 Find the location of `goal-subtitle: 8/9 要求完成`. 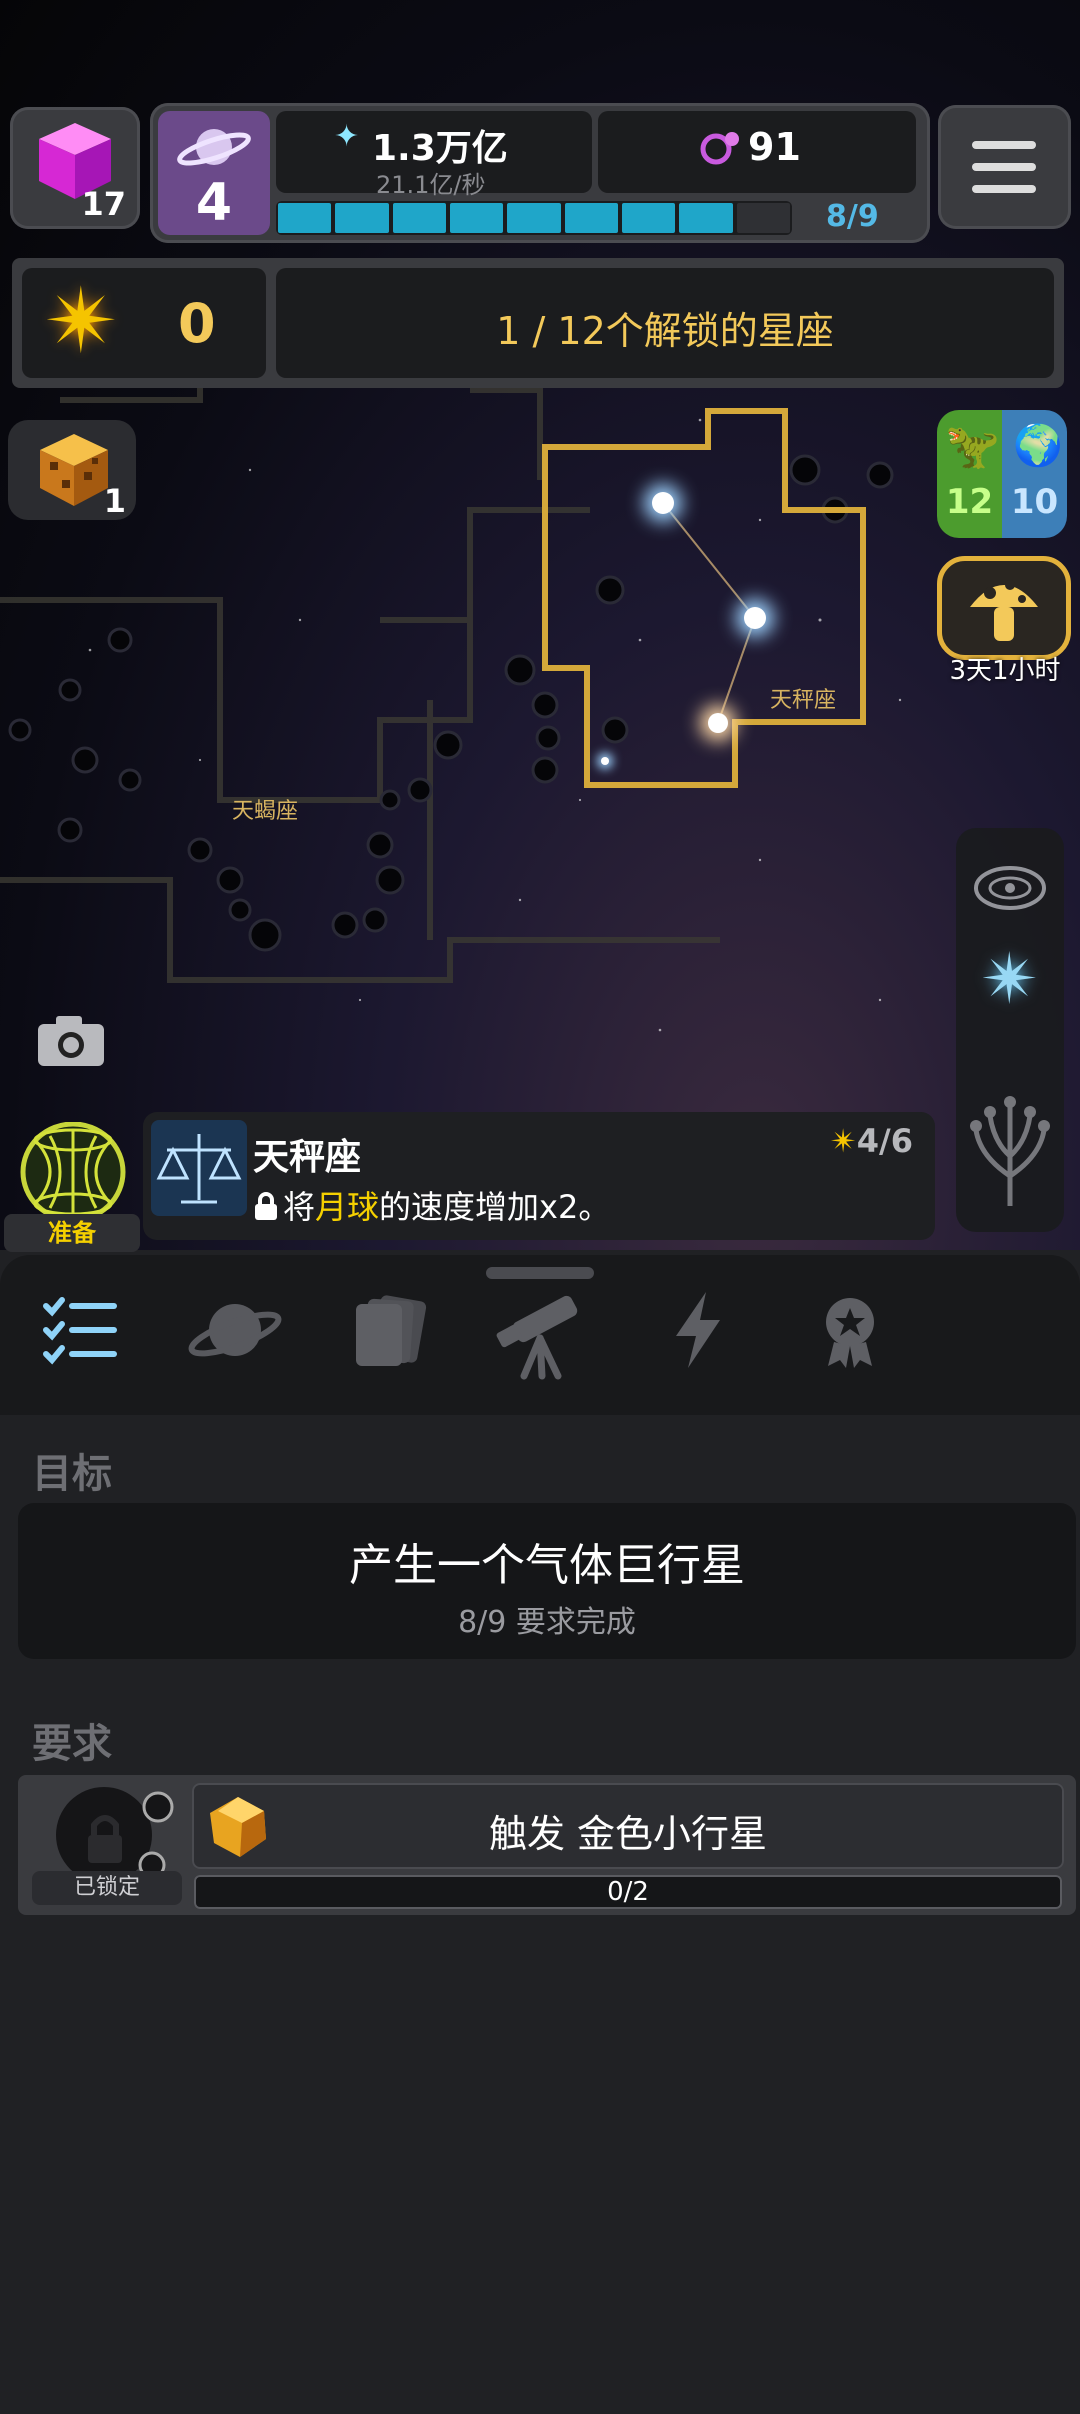

goal-subtitle: 8/9 要求完成 is located at coordinates (547, 1622).